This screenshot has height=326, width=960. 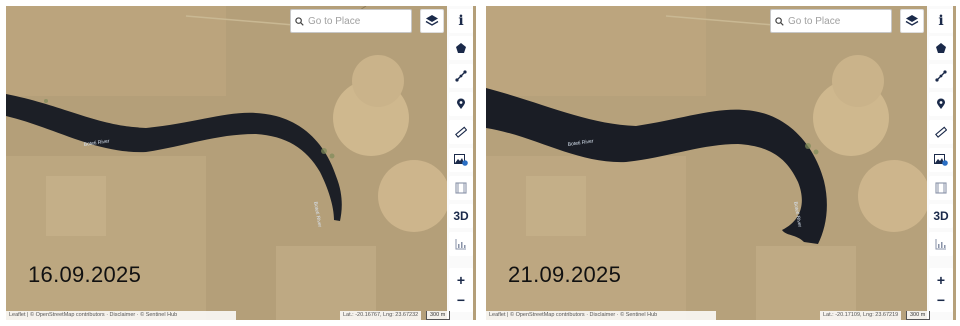 What do you see at coordinates (381, 315) in the screenshot?
I see `coordinate-readout: Lat.: -20.16767, Lng: 23.67232` at bounding box center [381, 315].